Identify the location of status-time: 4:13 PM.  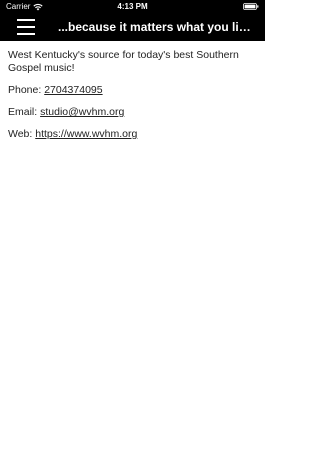
(132, 6).